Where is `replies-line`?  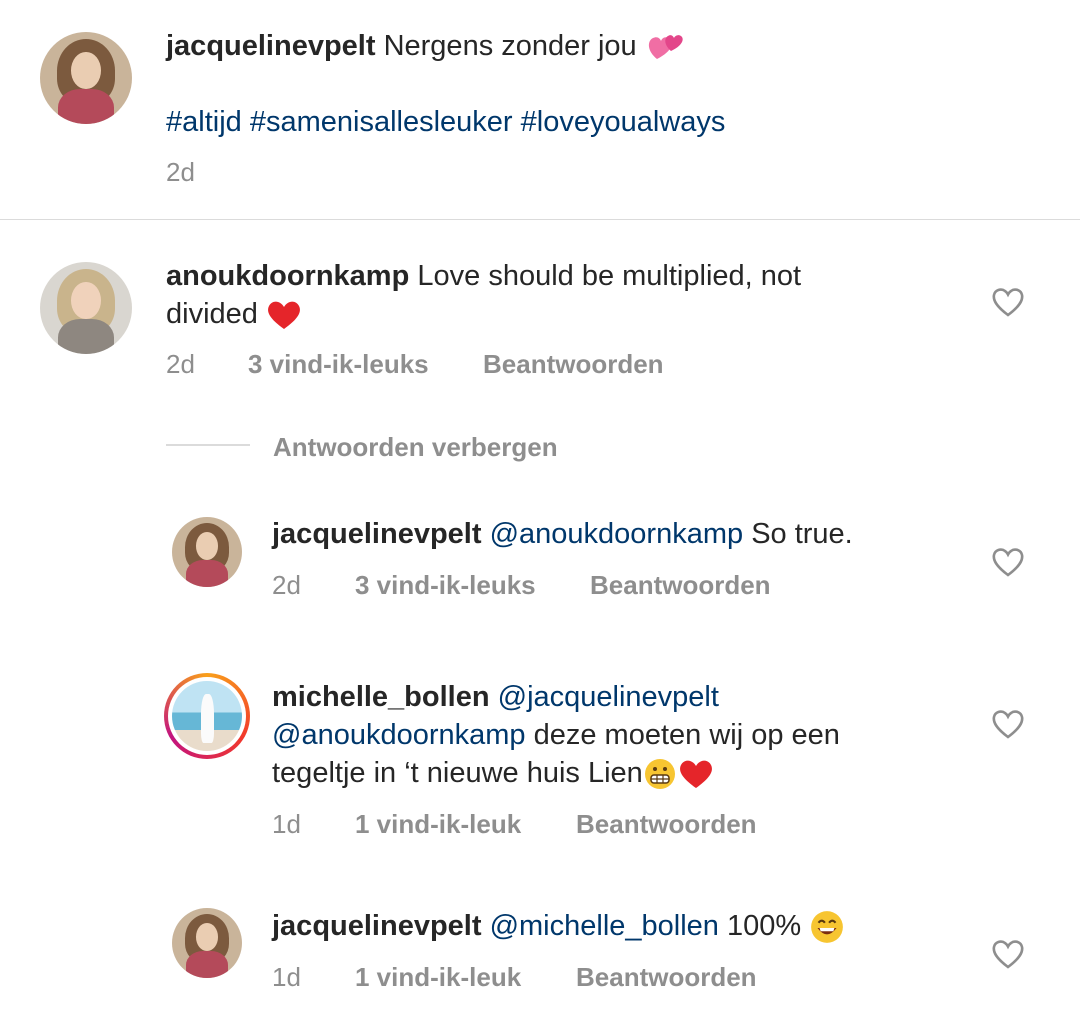 replies-line is located at coordinates (208, 445).